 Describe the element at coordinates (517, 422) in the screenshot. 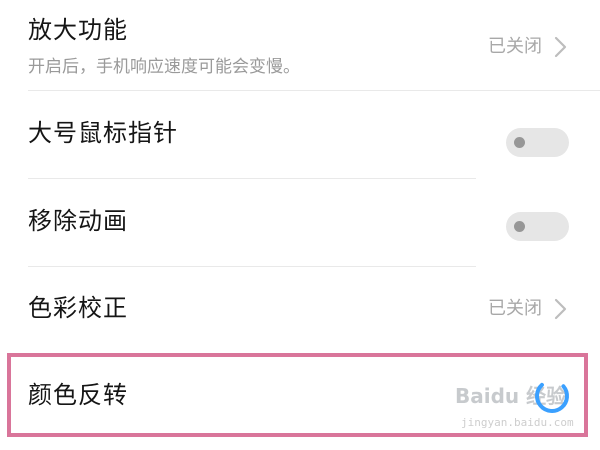

I see `watermark-sub-text: jingyan.baidu.com` at that location.